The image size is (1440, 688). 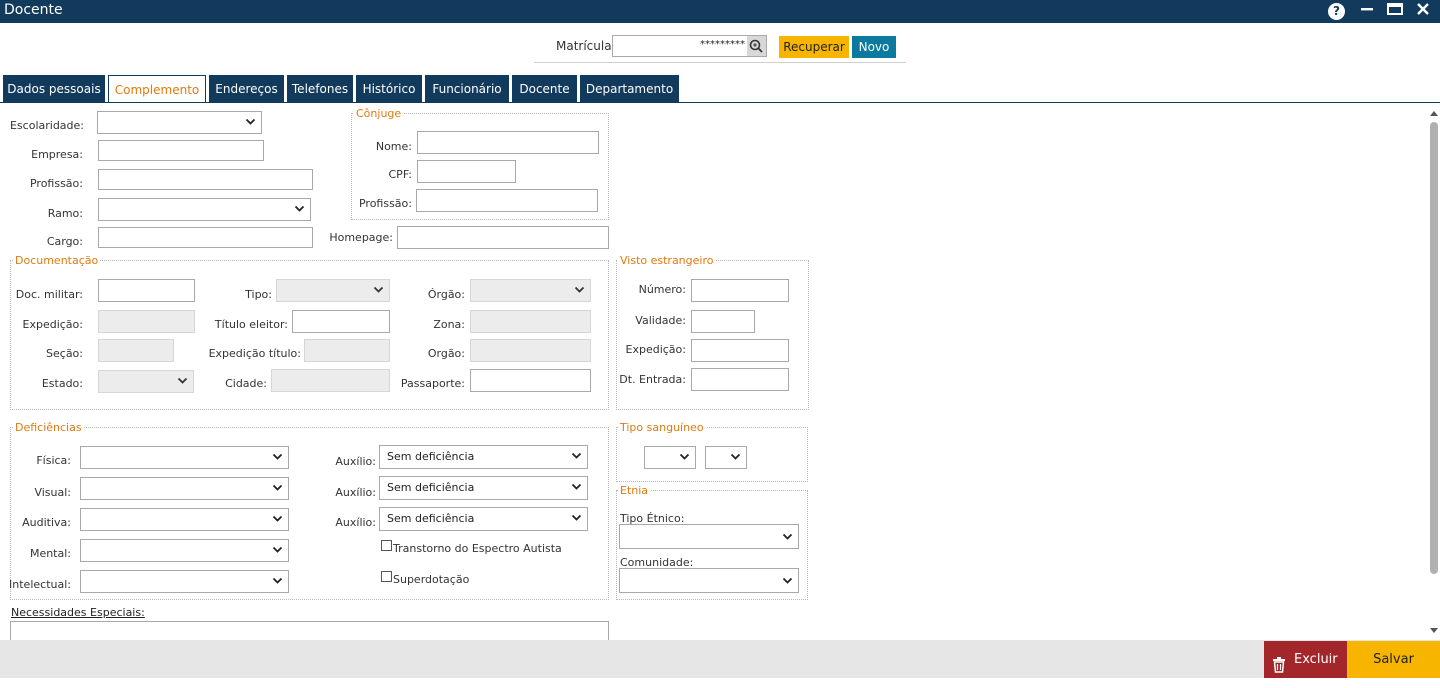 What do you see at coordinates (483, 519) in the screenshot?
I see `auxilio-auditiva-select: Sem deficiência` at bounding box center [483, 519].